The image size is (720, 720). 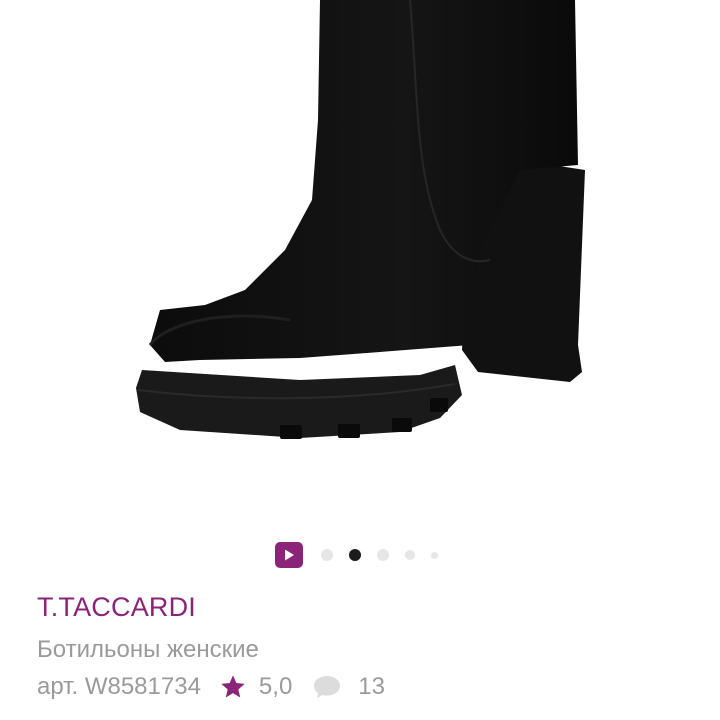 I want to click on star-icon, so click(x=233, y=687).